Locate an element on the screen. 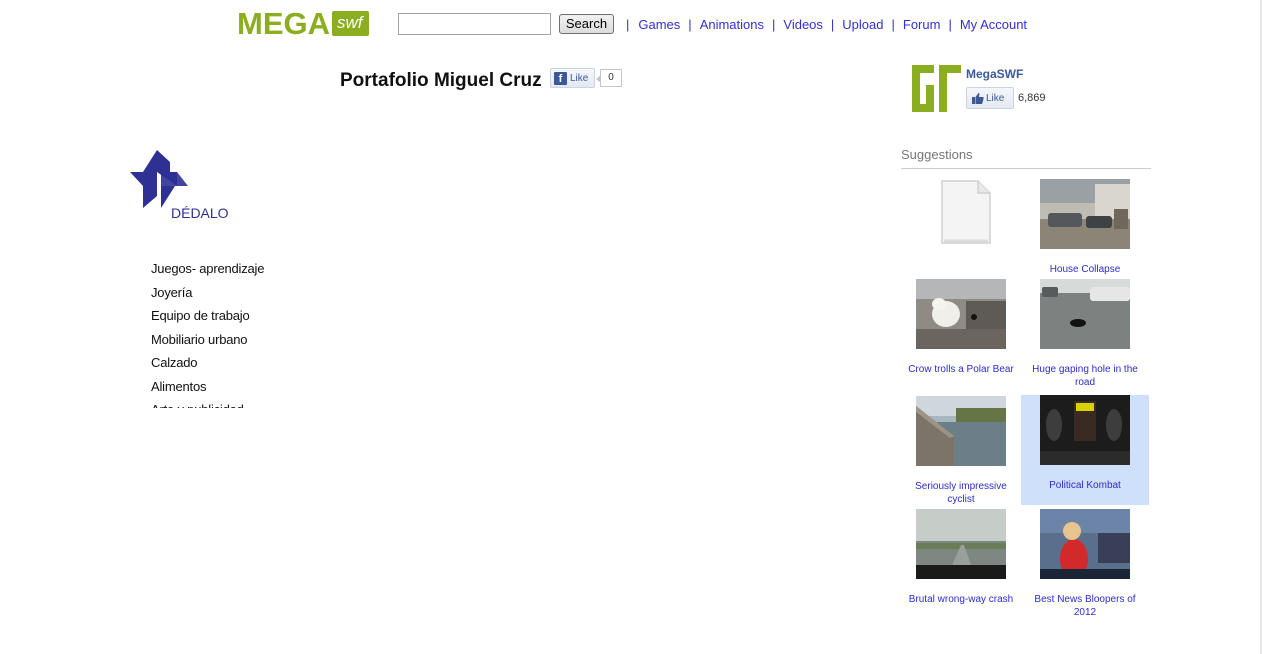 The width and height of the screenshot is (1262, 654). nav-videos: Videos is located at coordinates (803, 24).